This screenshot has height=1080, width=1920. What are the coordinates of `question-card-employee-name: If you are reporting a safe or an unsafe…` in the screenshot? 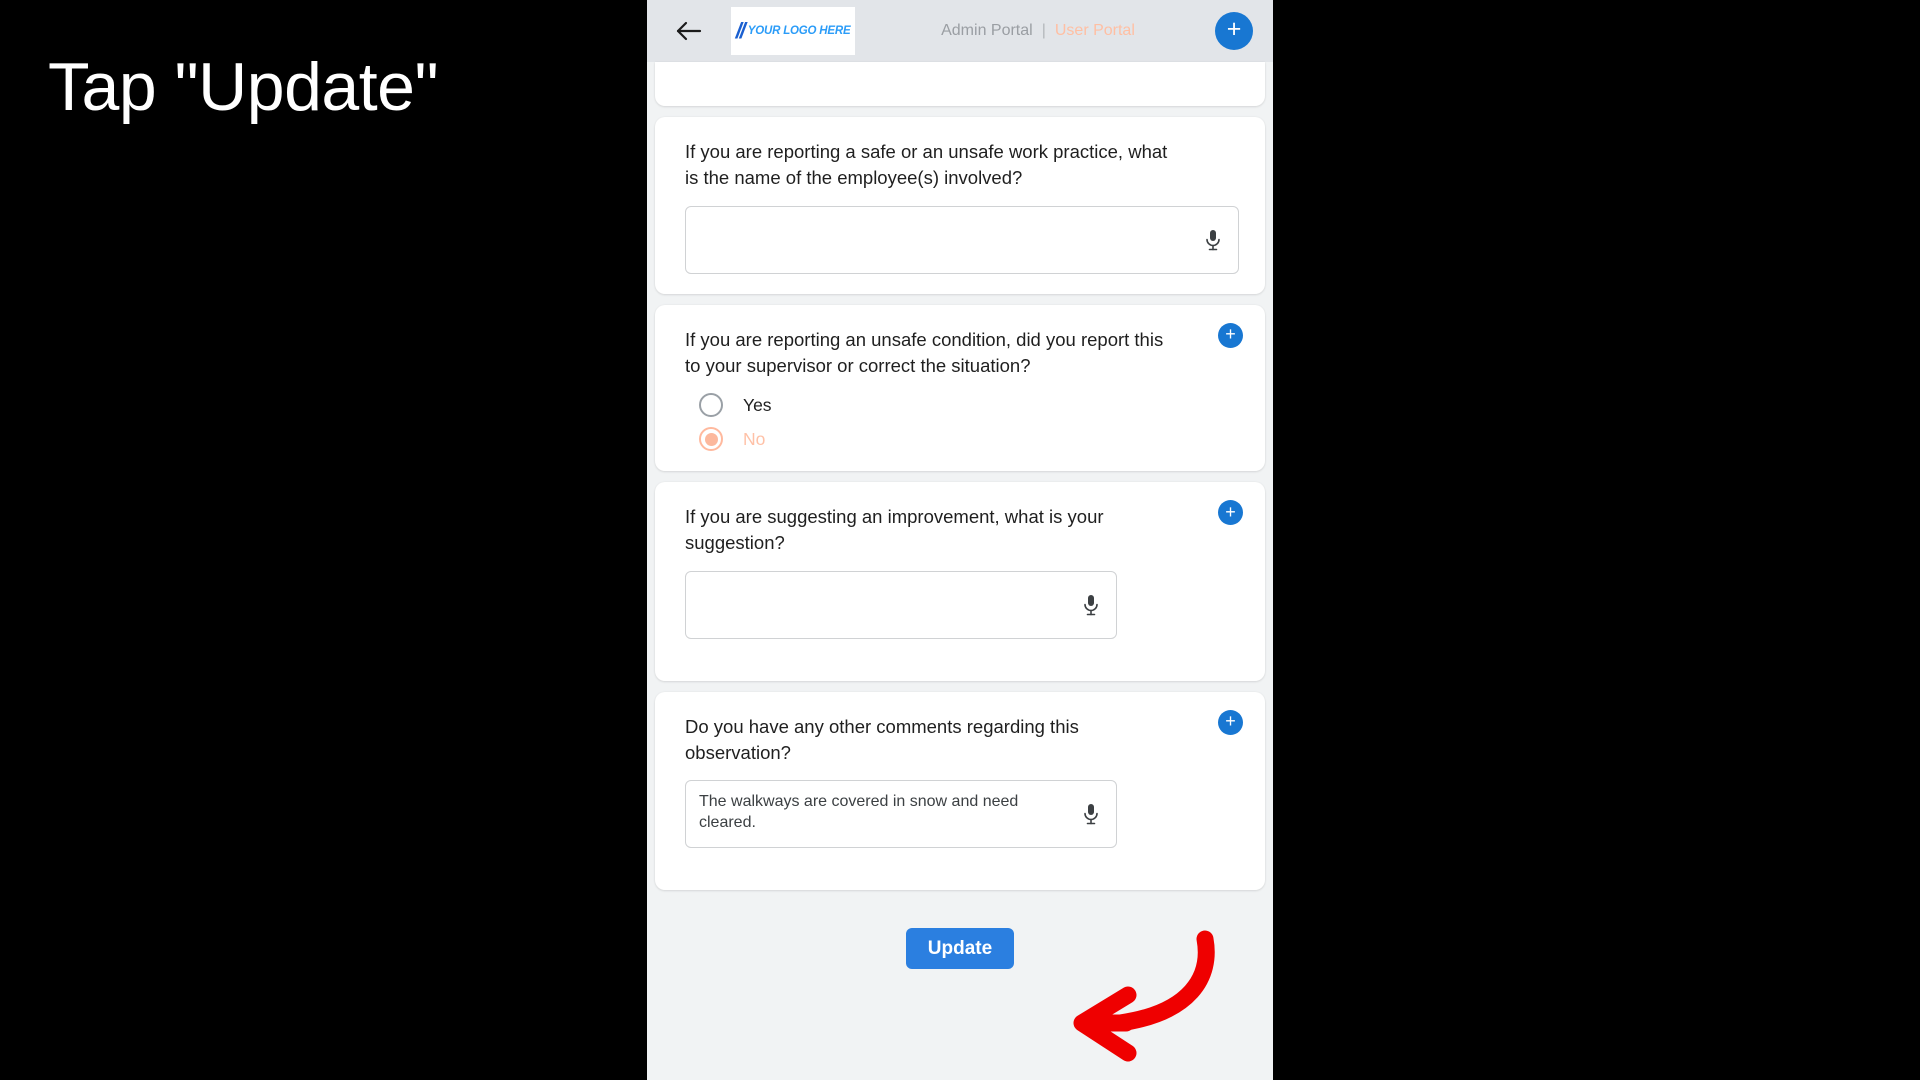 It's located at (960, 205).